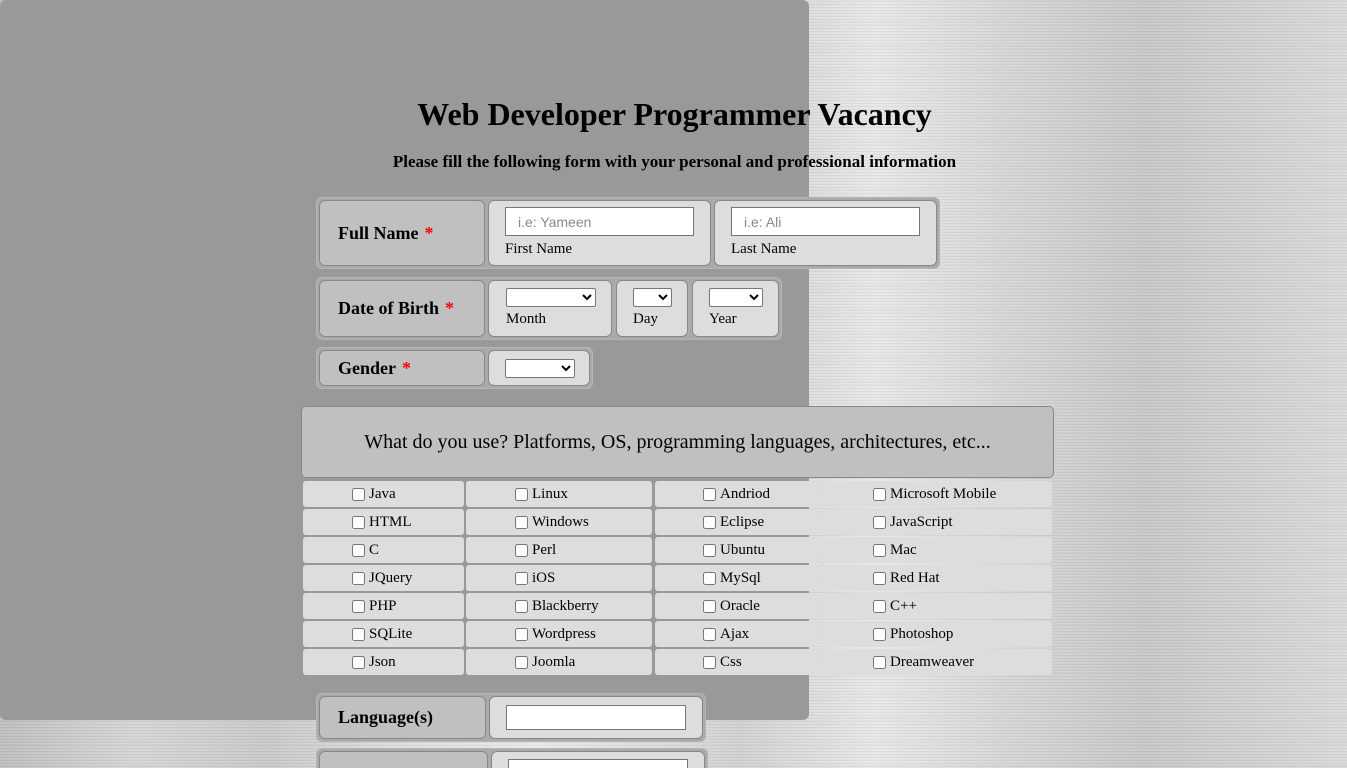 Image resolution: width=1347 pixels, height=768 pixels. I want to click on month-select, so click(551, 297).